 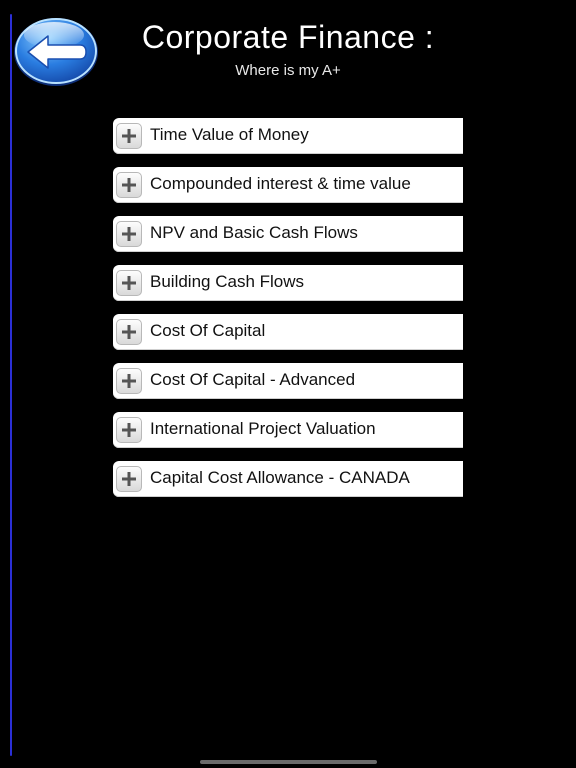 I want to click on menu-item-international-project-valuation: International Project Valuation, so click(x=288, y=430).